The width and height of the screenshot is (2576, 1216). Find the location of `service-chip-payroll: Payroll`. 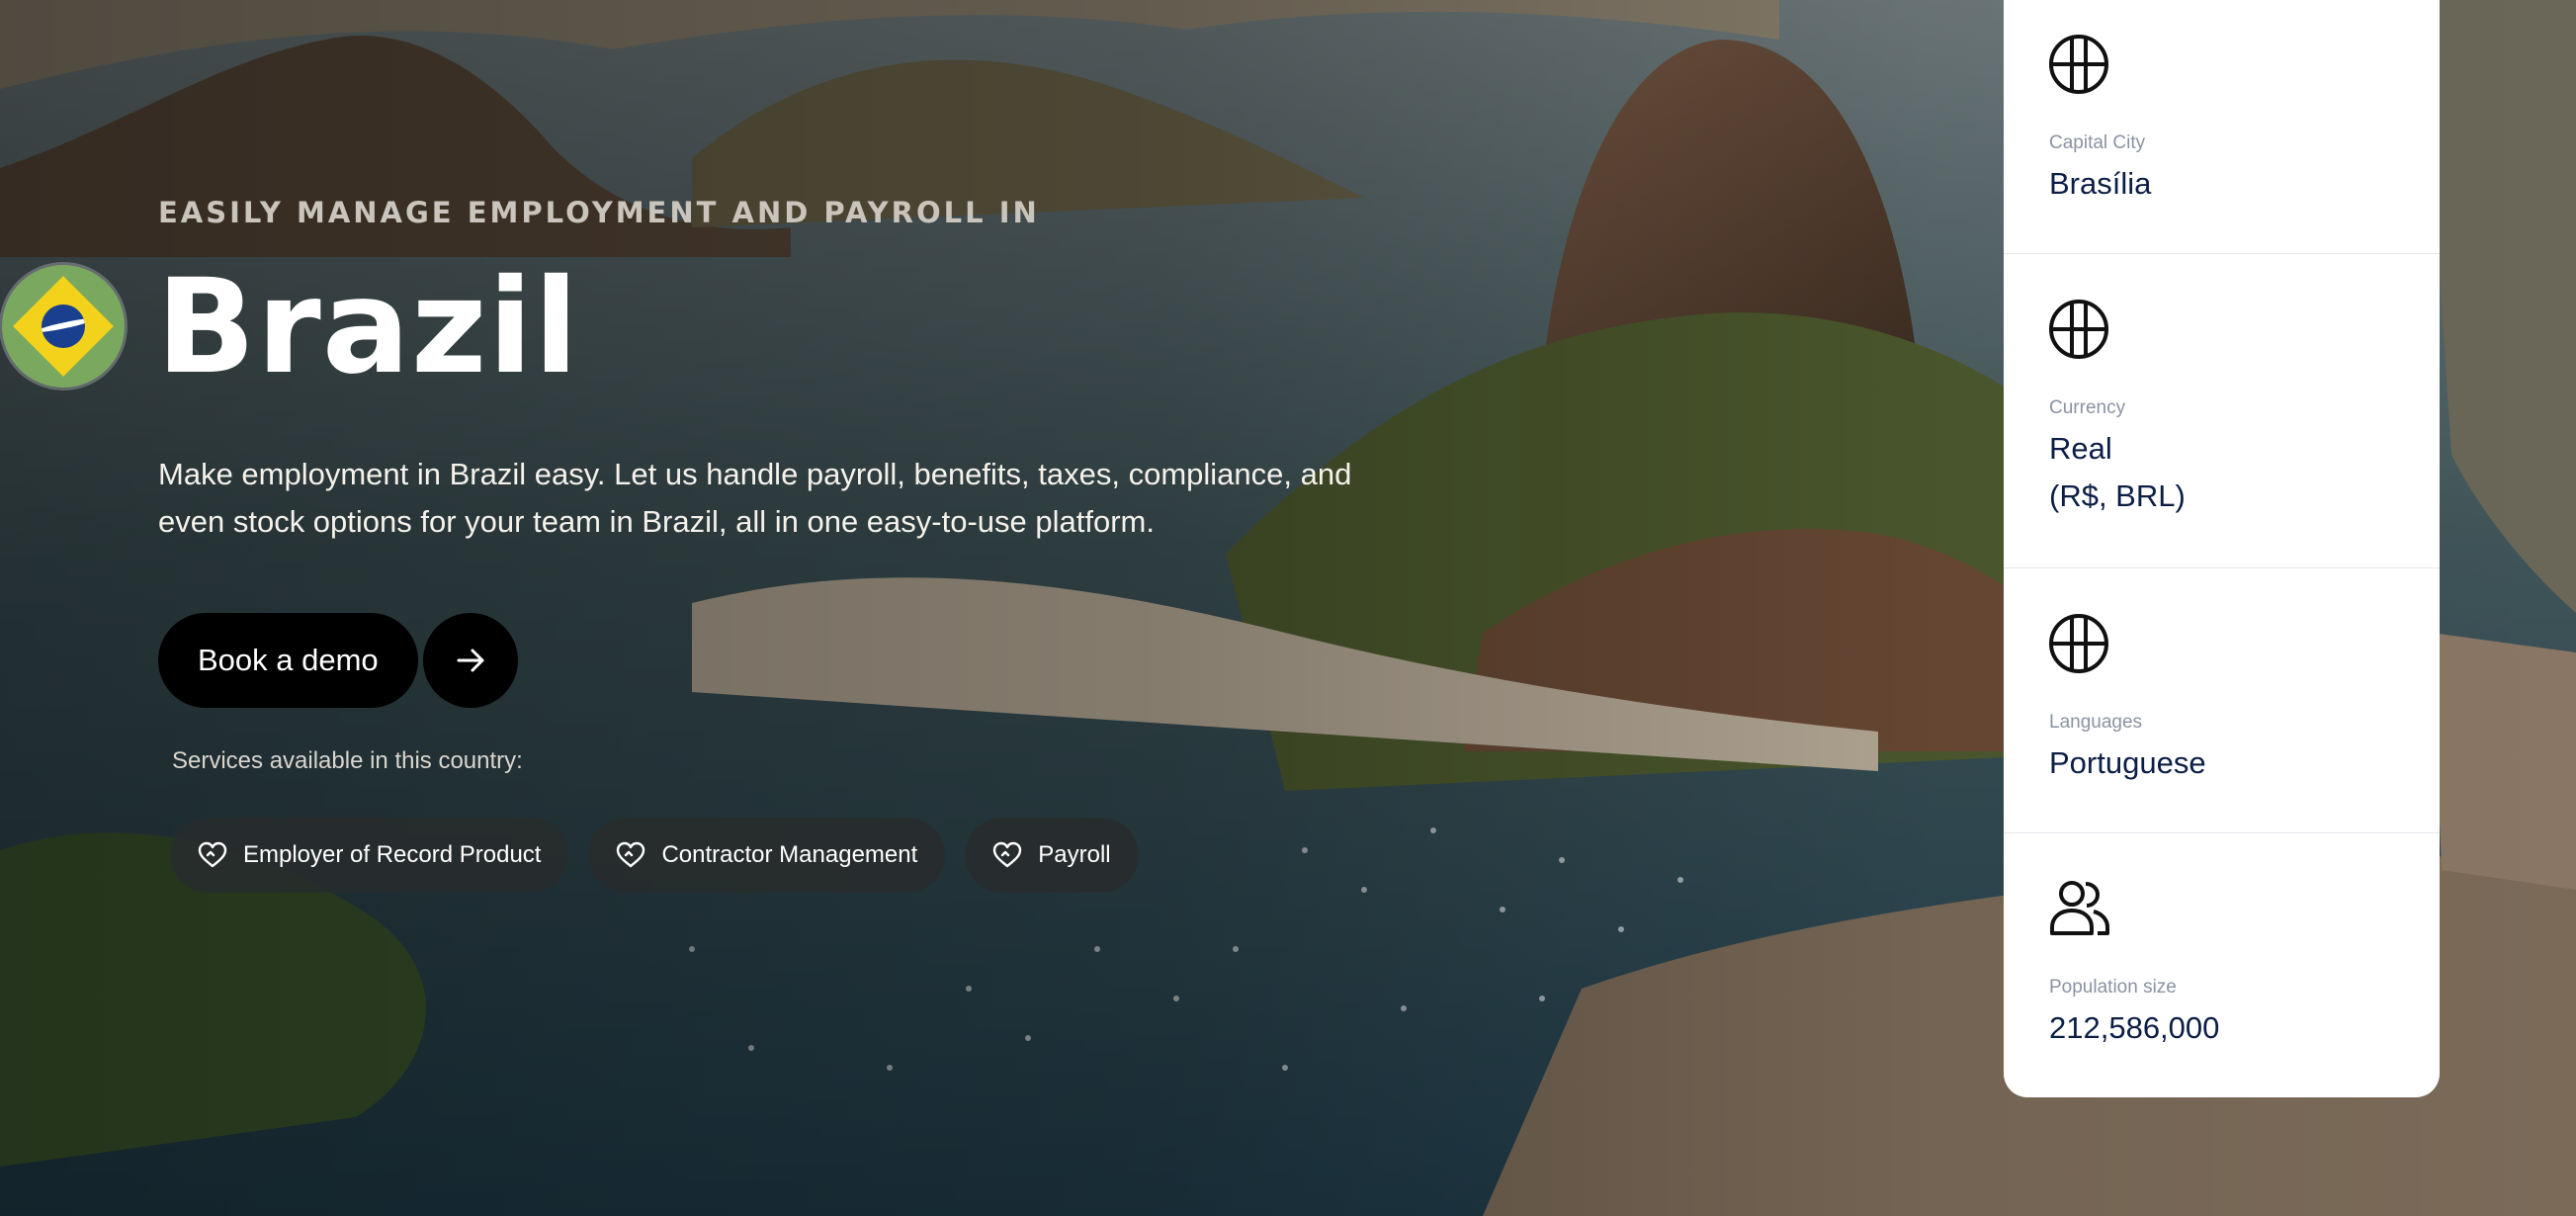

service-chip-payroll: Payroll is located at coordinates (1052, 856).